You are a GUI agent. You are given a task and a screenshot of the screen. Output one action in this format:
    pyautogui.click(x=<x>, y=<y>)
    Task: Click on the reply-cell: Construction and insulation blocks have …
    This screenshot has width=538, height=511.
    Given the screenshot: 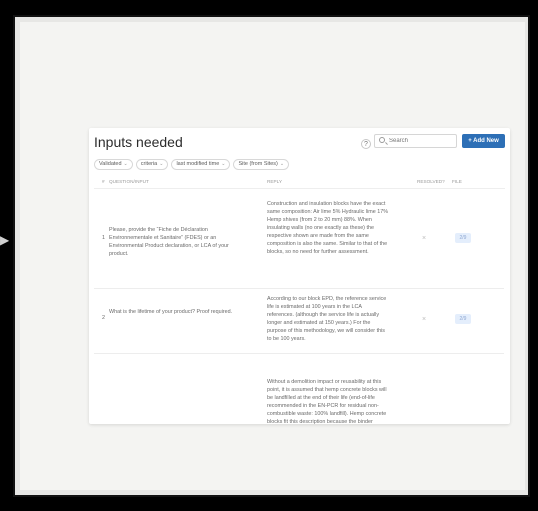 What is the action you would take?
    pyautogui.click(x=328, y=228)
    